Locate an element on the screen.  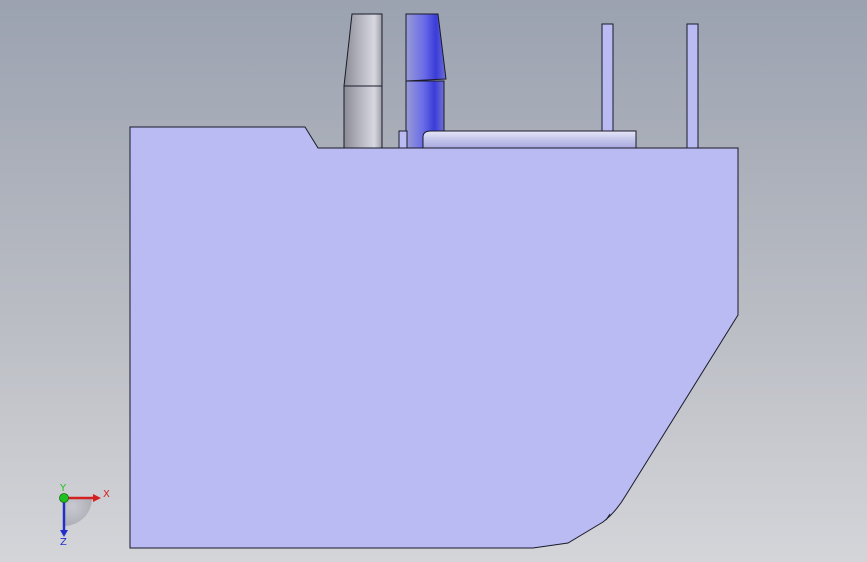
x-axis-label: X is located at coordinates (106, 494).